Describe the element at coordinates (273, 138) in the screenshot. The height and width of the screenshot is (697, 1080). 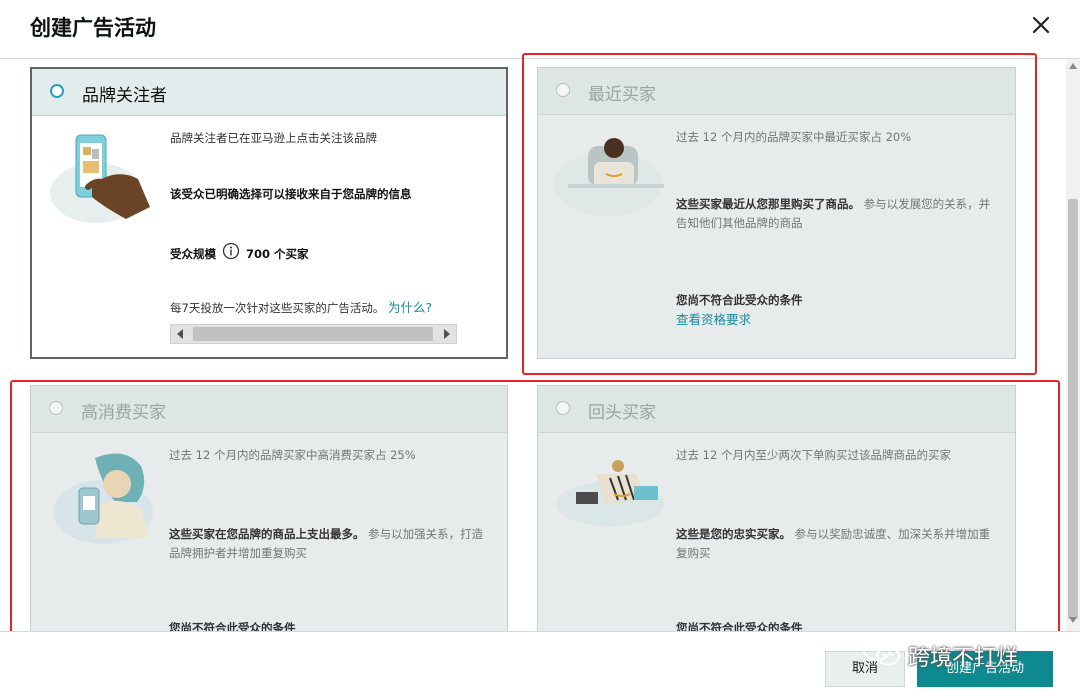
I see `card-description: 品牌关注者已在亚马逊上点击关注该品牌` at that location.